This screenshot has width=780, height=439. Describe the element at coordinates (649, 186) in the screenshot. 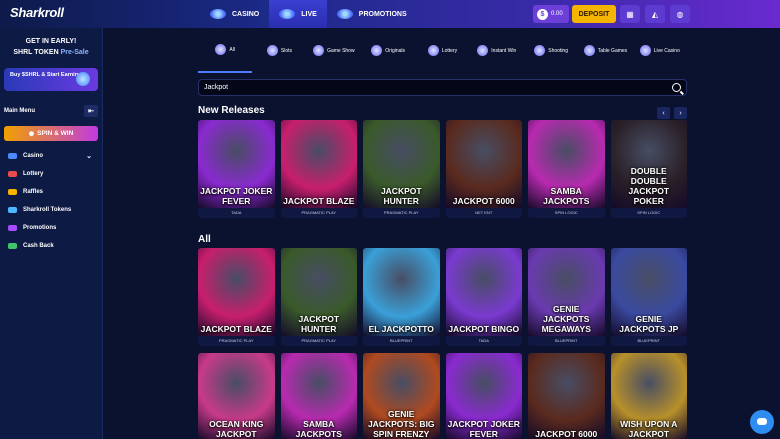

I see `game-title: DOUBLE DOUBLE JACKPOT POKER` at that location.